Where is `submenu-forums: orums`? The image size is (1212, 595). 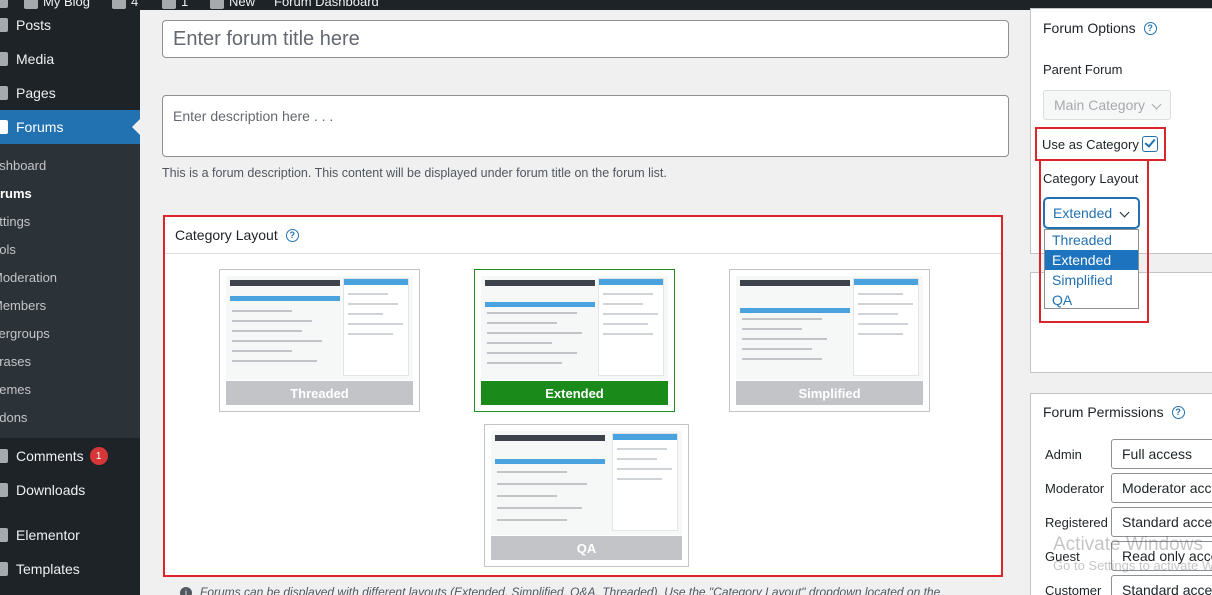
submenu-forums: orums is located at coordinates (16, 193).